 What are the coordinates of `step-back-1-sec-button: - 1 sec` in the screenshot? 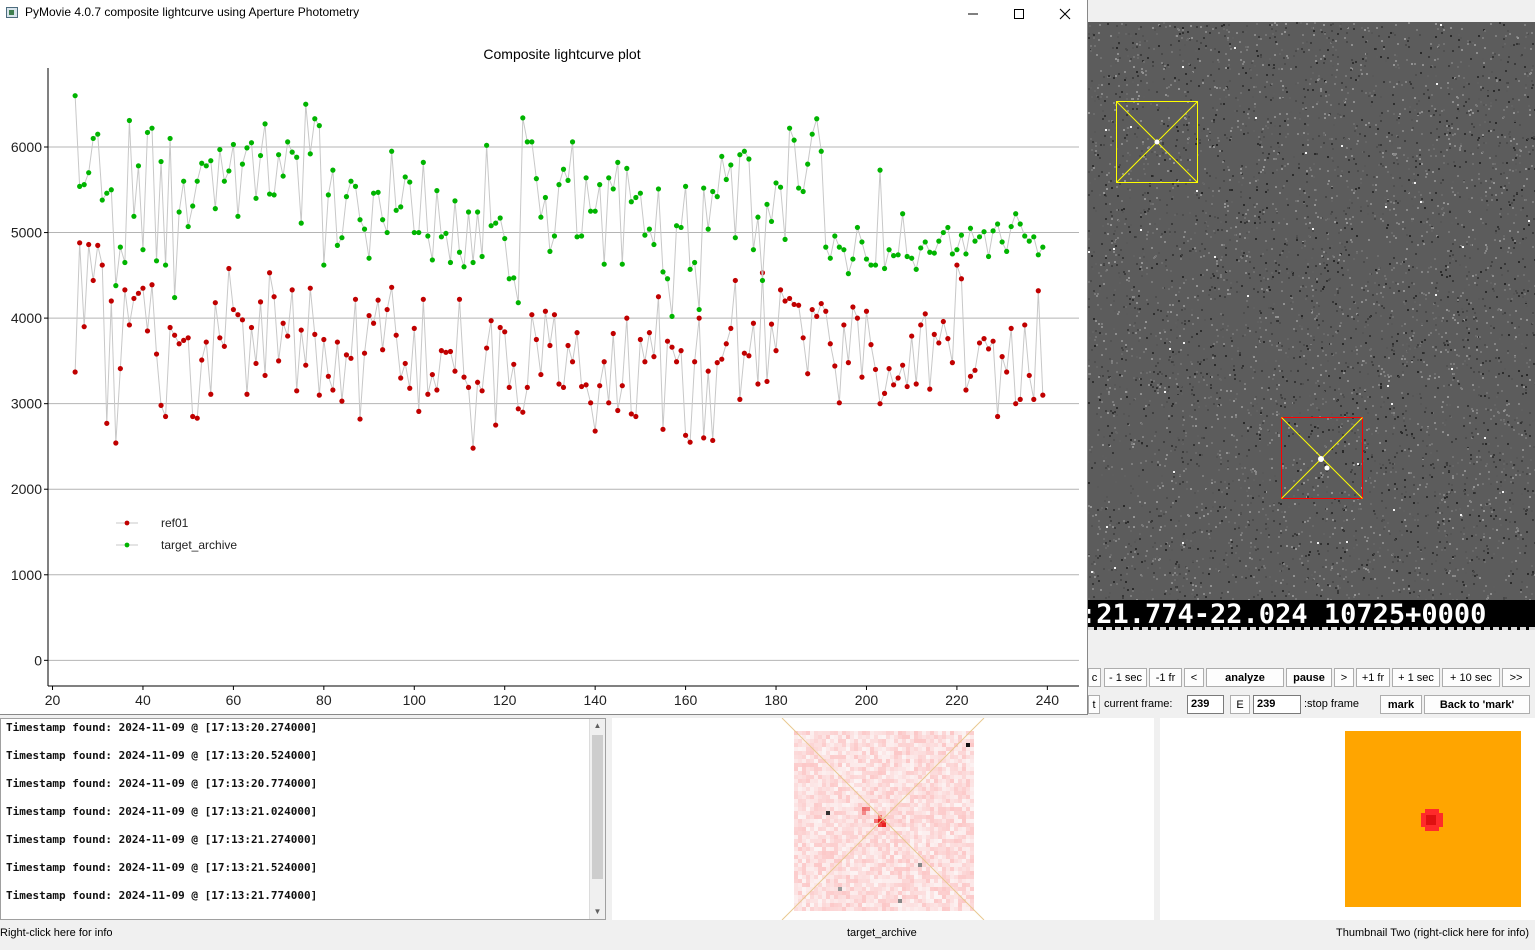 It's located at (1125, 677).